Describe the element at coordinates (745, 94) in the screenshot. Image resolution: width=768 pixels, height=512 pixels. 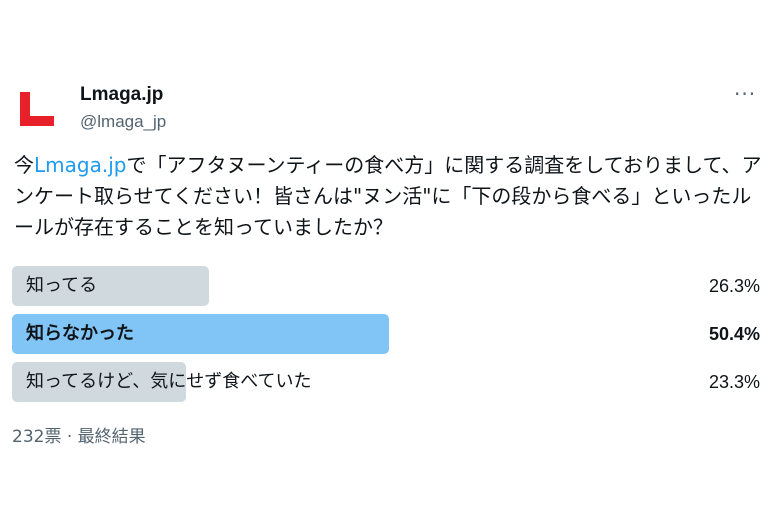
I see `more-options-icon: ···` at that location.